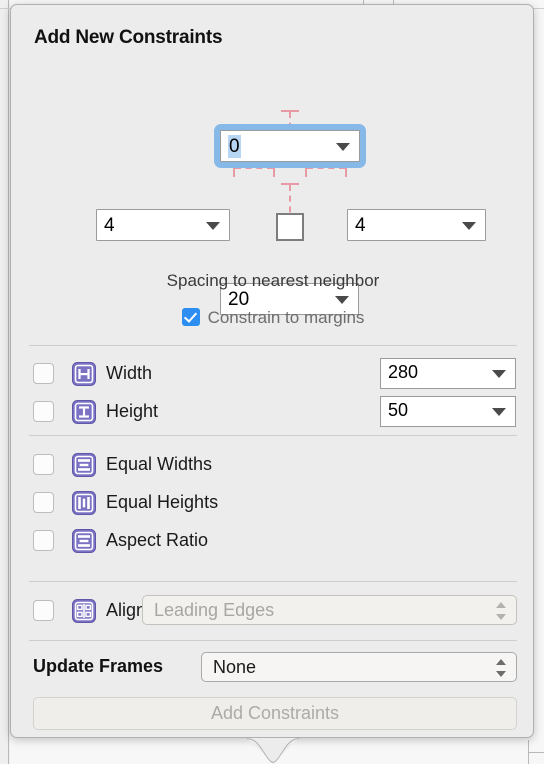 The height and width of the screenshot is (764, 544). Describe the element at coordinates (360, 225) in the screenshot. I see `trailing-spacing-value: 4` at that location.